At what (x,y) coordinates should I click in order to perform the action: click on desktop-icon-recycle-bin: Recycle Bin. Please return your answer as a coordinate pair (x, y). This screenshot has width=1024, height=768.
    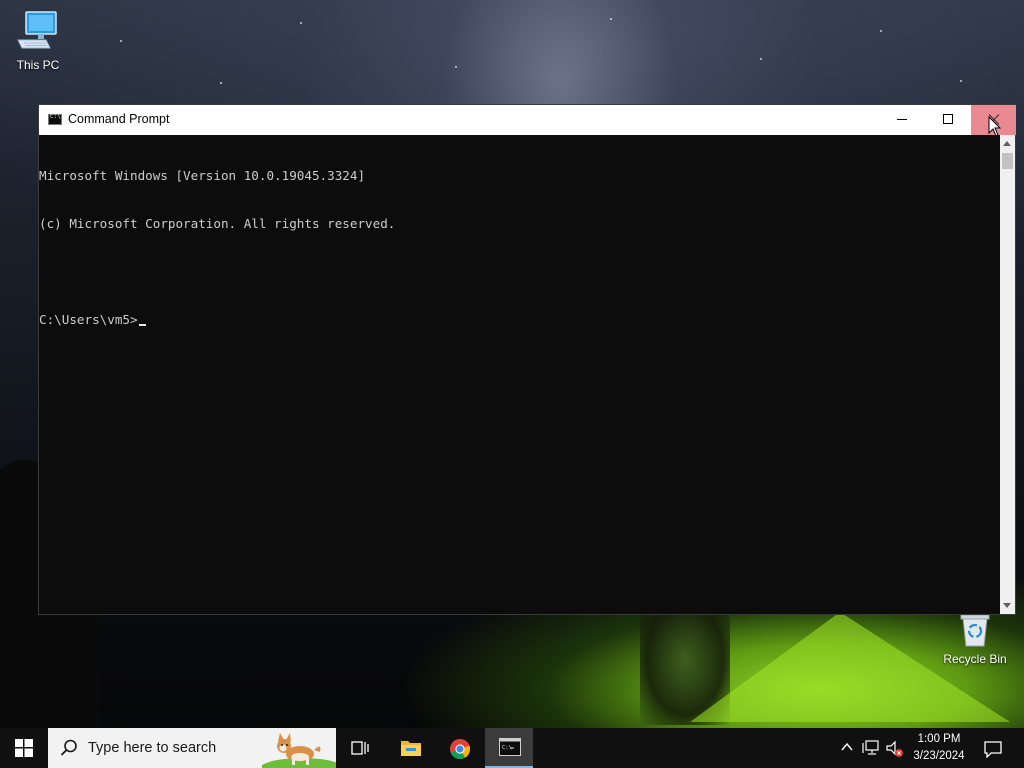
    Looking at the image, I should click on (975, 639).